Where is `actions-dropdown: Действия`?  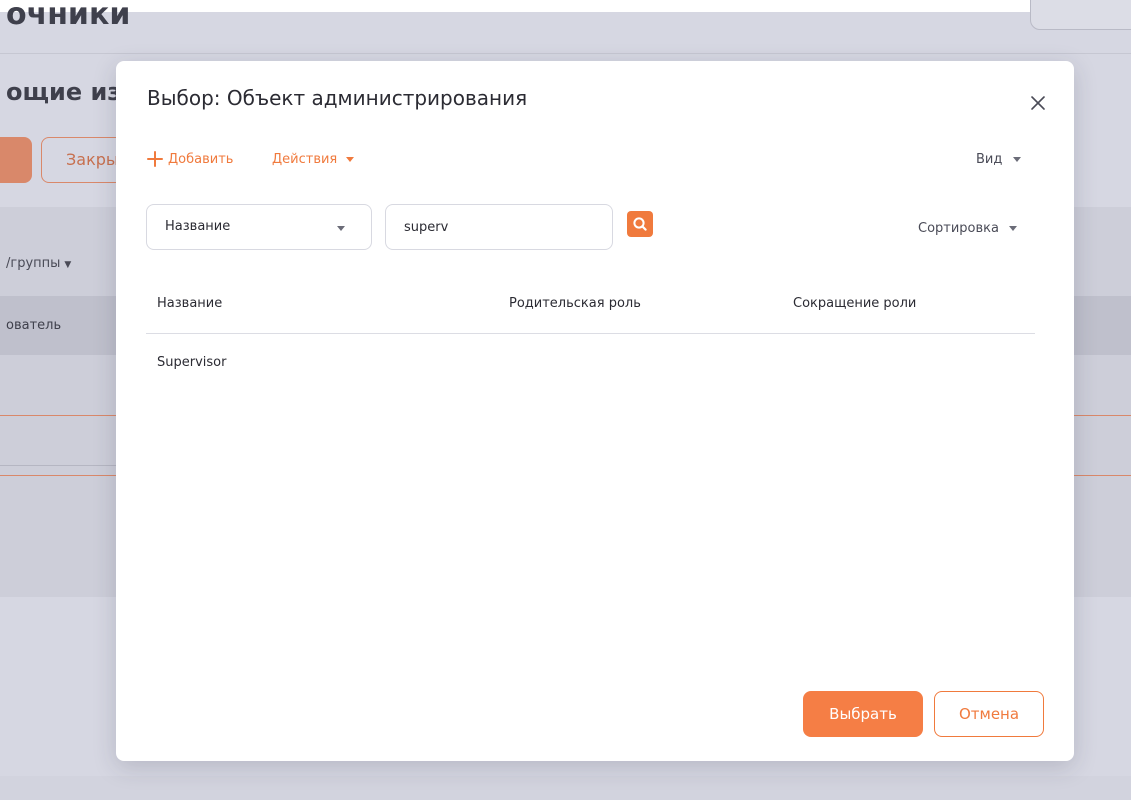
actions-dropdown: Действия is located at coordinates (313, 159).